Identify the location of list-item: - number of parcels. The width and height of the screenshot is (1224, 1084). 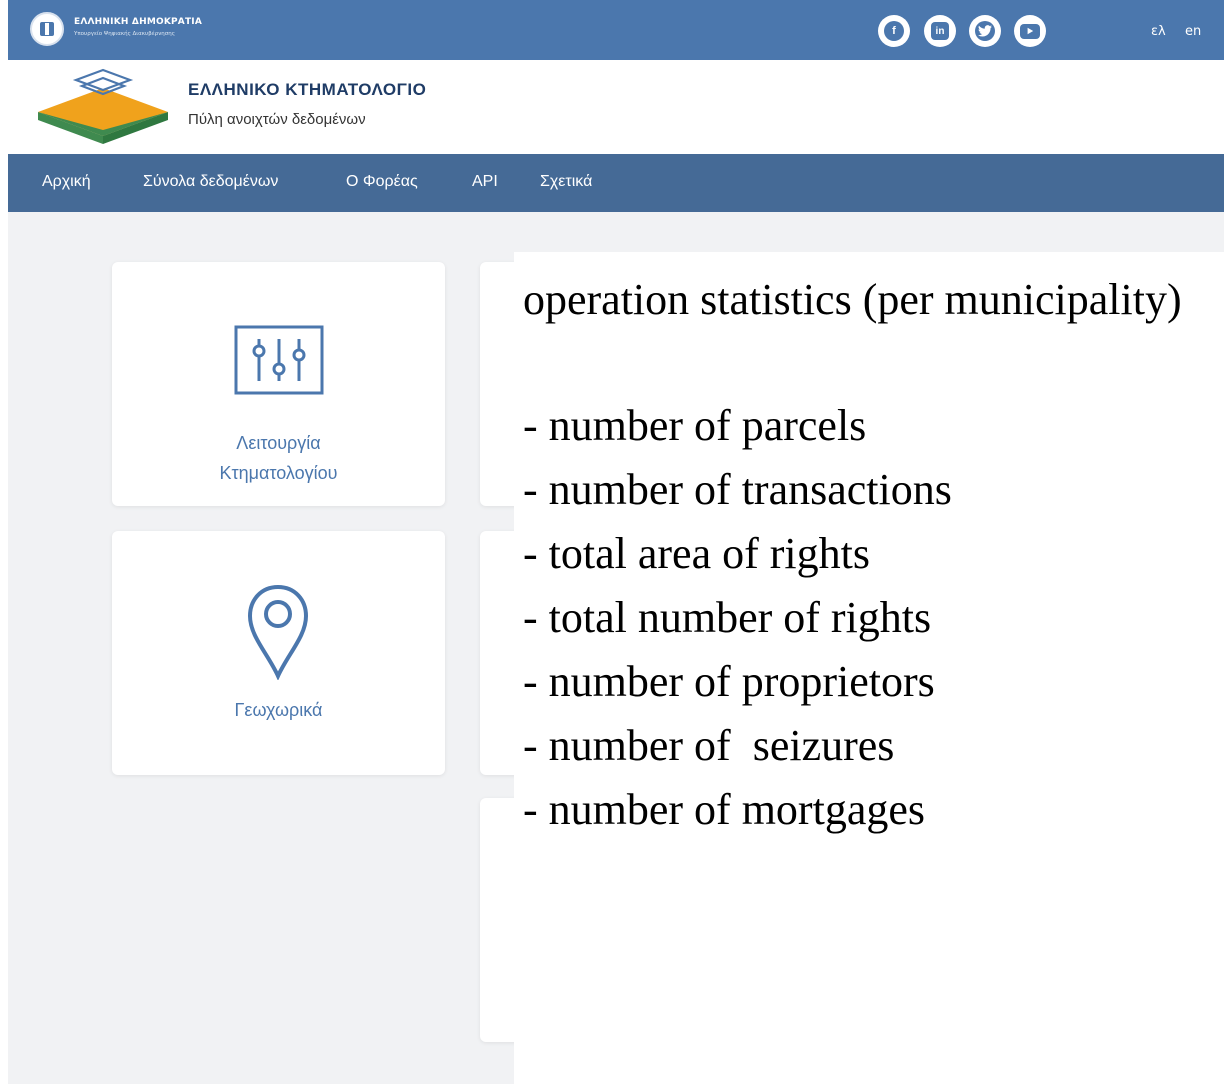
(695, 425).